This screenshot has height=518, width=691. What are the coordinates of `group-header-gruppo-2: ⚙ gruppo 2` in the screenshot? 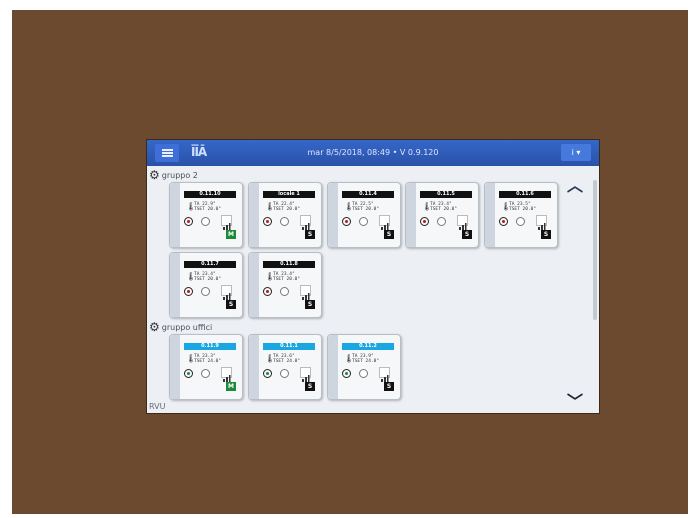 It's located at (173, 175).